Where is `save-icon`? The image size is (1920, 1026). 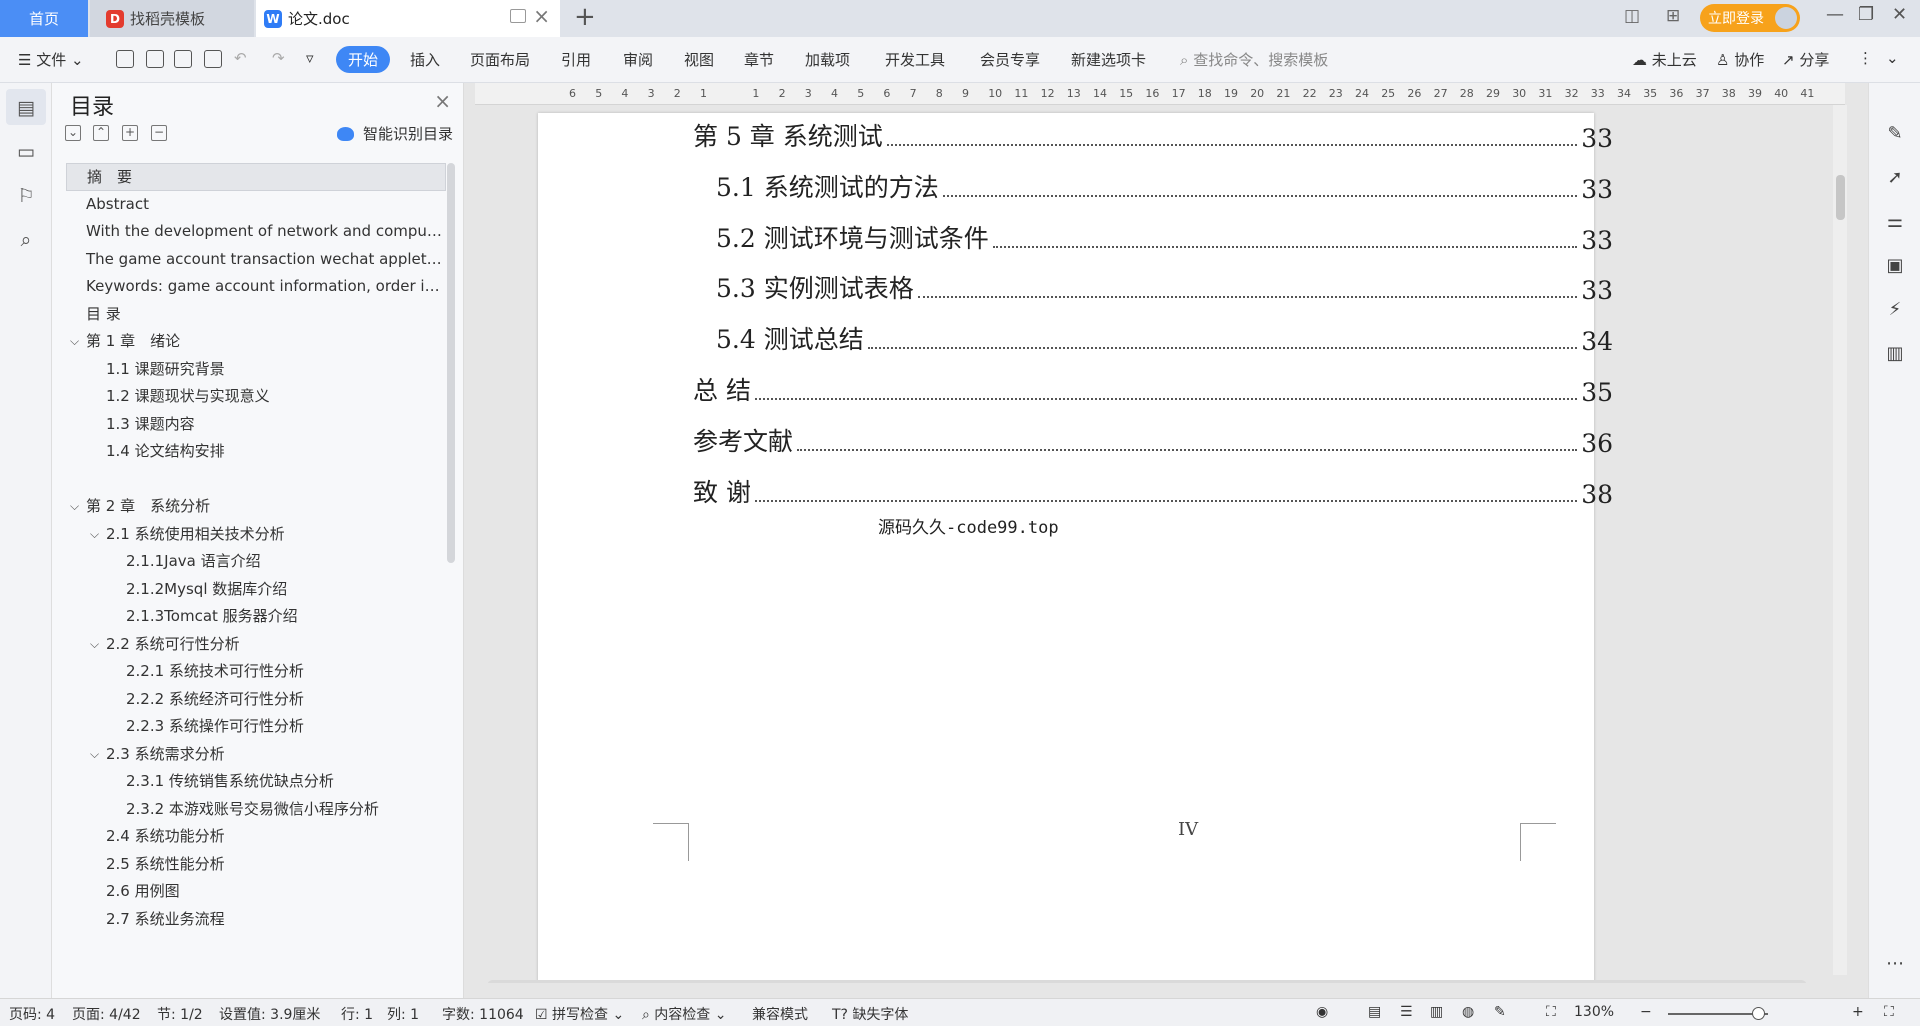
save-icon is located at coordinates (125, 59).